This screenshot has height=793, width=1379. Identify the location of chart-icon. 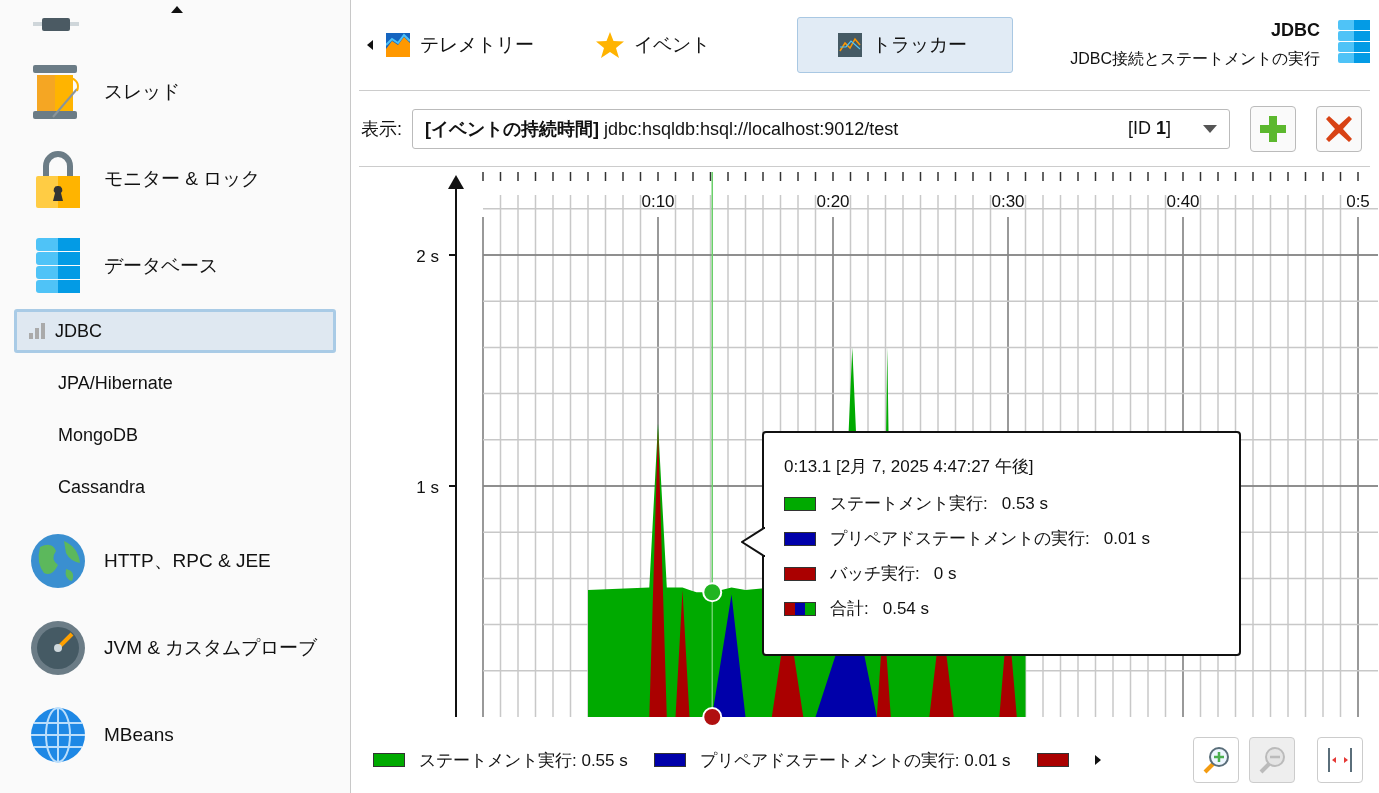
(398, 45).